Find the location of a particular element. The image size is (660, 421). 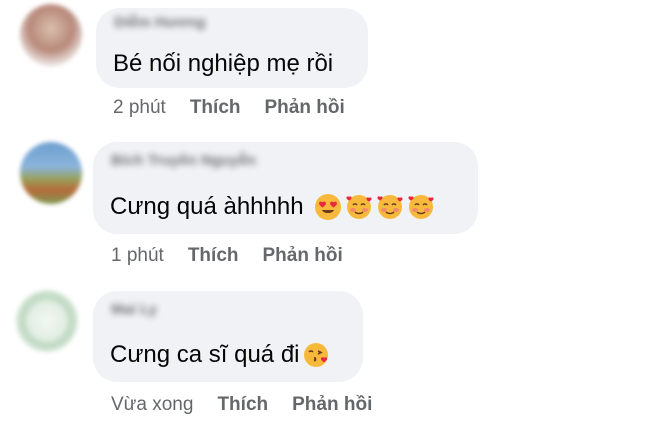

comment-text: Bé nối nghiệp mẹ rồi is located at coordinates (223, 64).